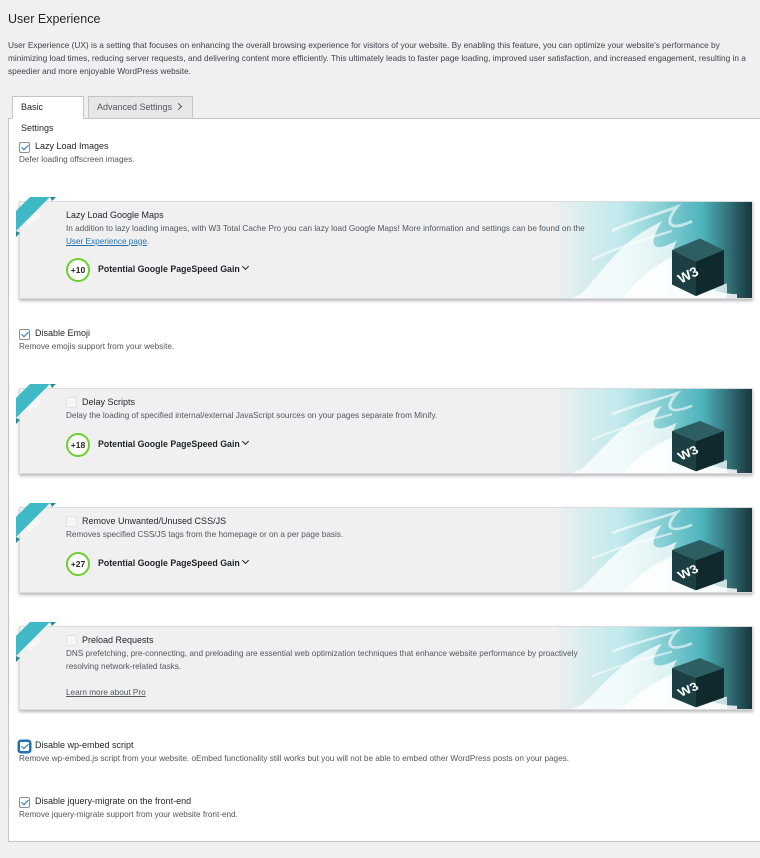 This screenshot has height=858, width=760. Describe the element at coordinates (106, 693) in the screenshot. I see `learn-more-about-pro-link: Learn more about Pro` at that location.